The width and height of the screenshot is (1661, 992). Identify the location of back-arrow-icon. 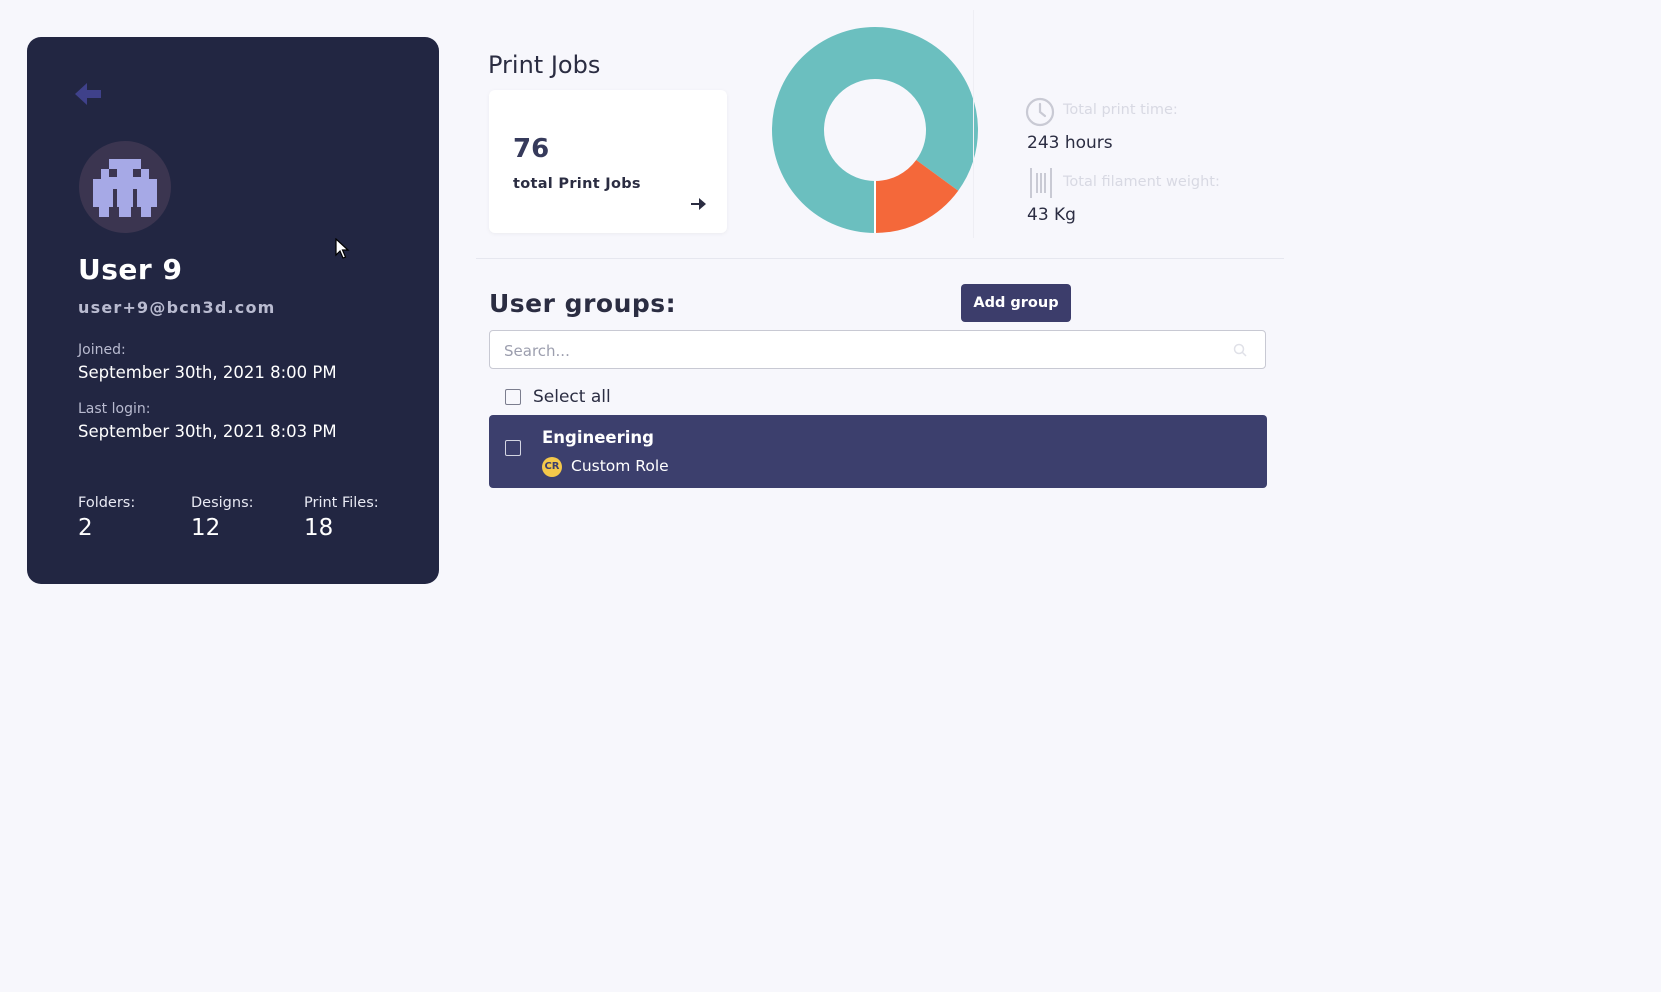
(88, 94).